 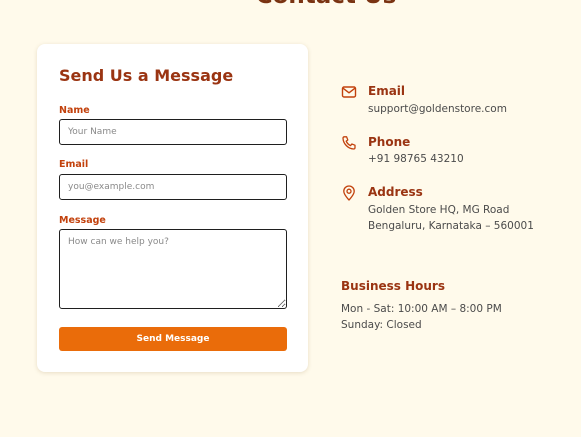 What do you see at coordinates (387, 91) in the screenshot?
I see `email-title: Email` at bounding box center [387, 91].